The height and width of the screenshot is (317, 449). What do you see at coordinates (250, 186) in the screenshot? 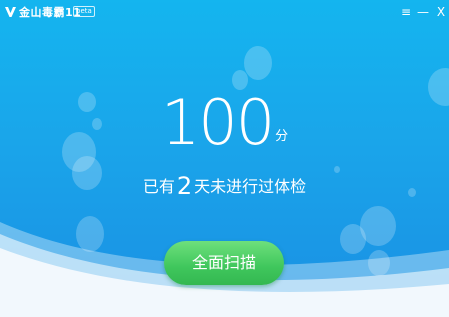
I see `status-suffix: 天未进行过体检` at bounding box center [250, 186].